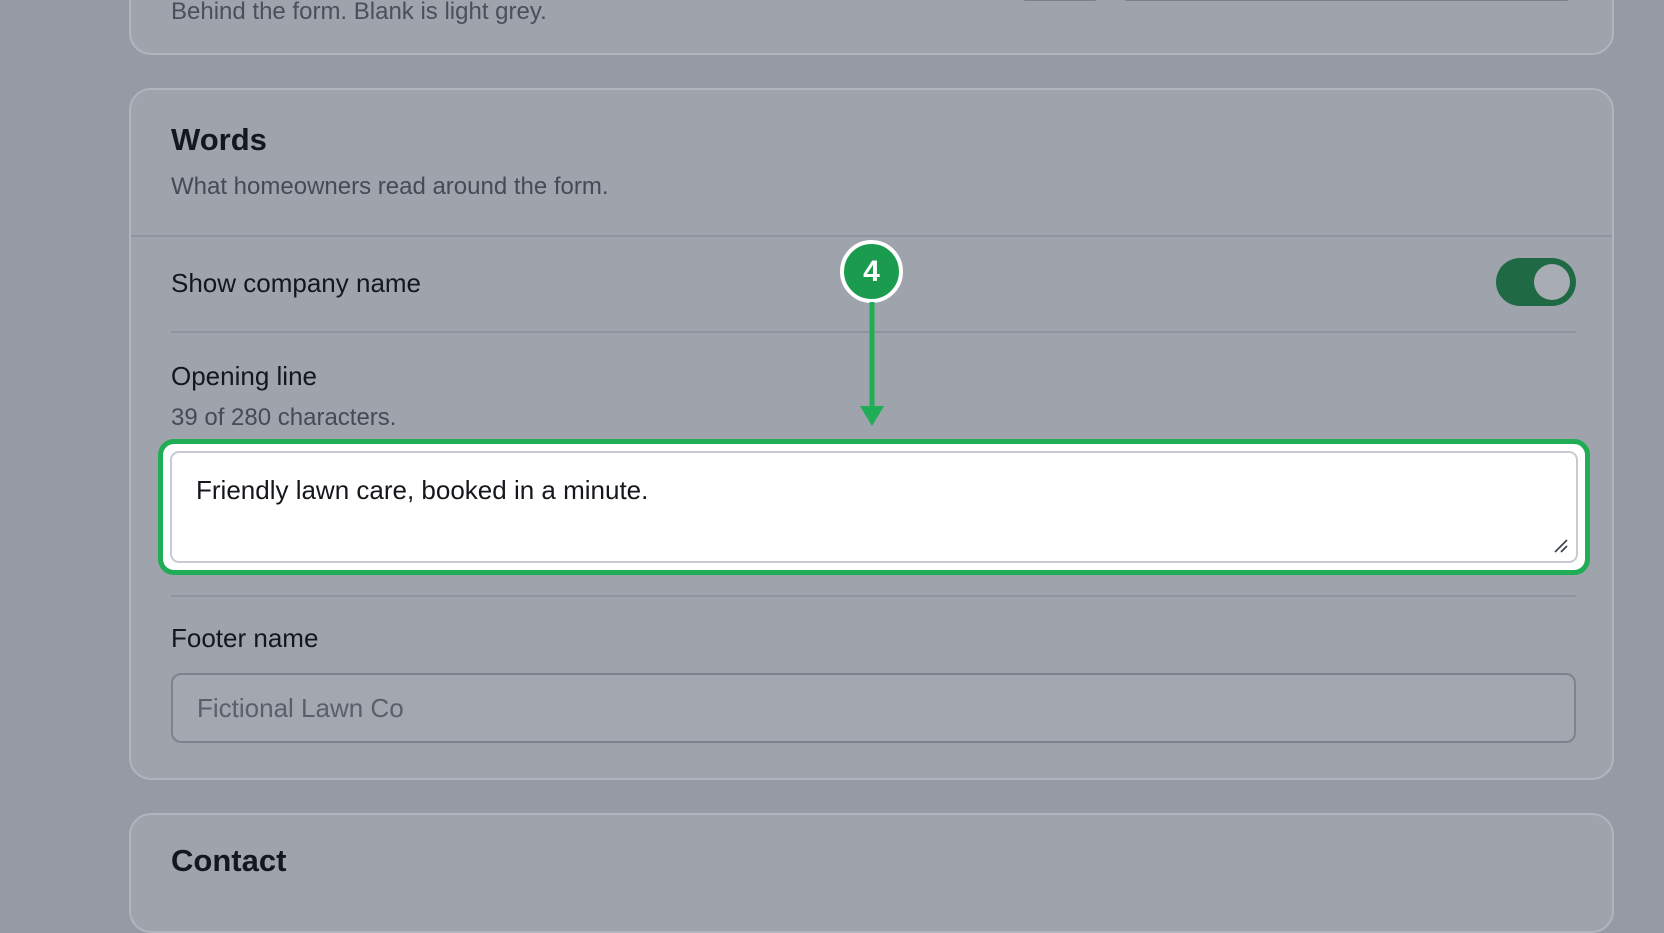  Describe the element at coordinates (1560, 545) in the screenshot. I see `resize-grip-icon` at that location.